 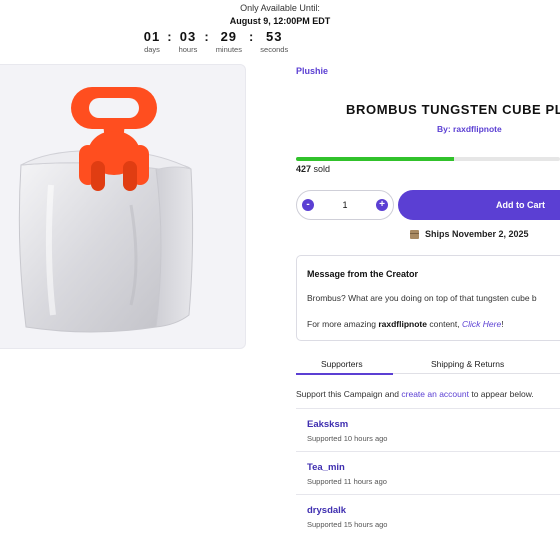 I want to click on decrease-quantity-button: -, so click(x=308, y=205).